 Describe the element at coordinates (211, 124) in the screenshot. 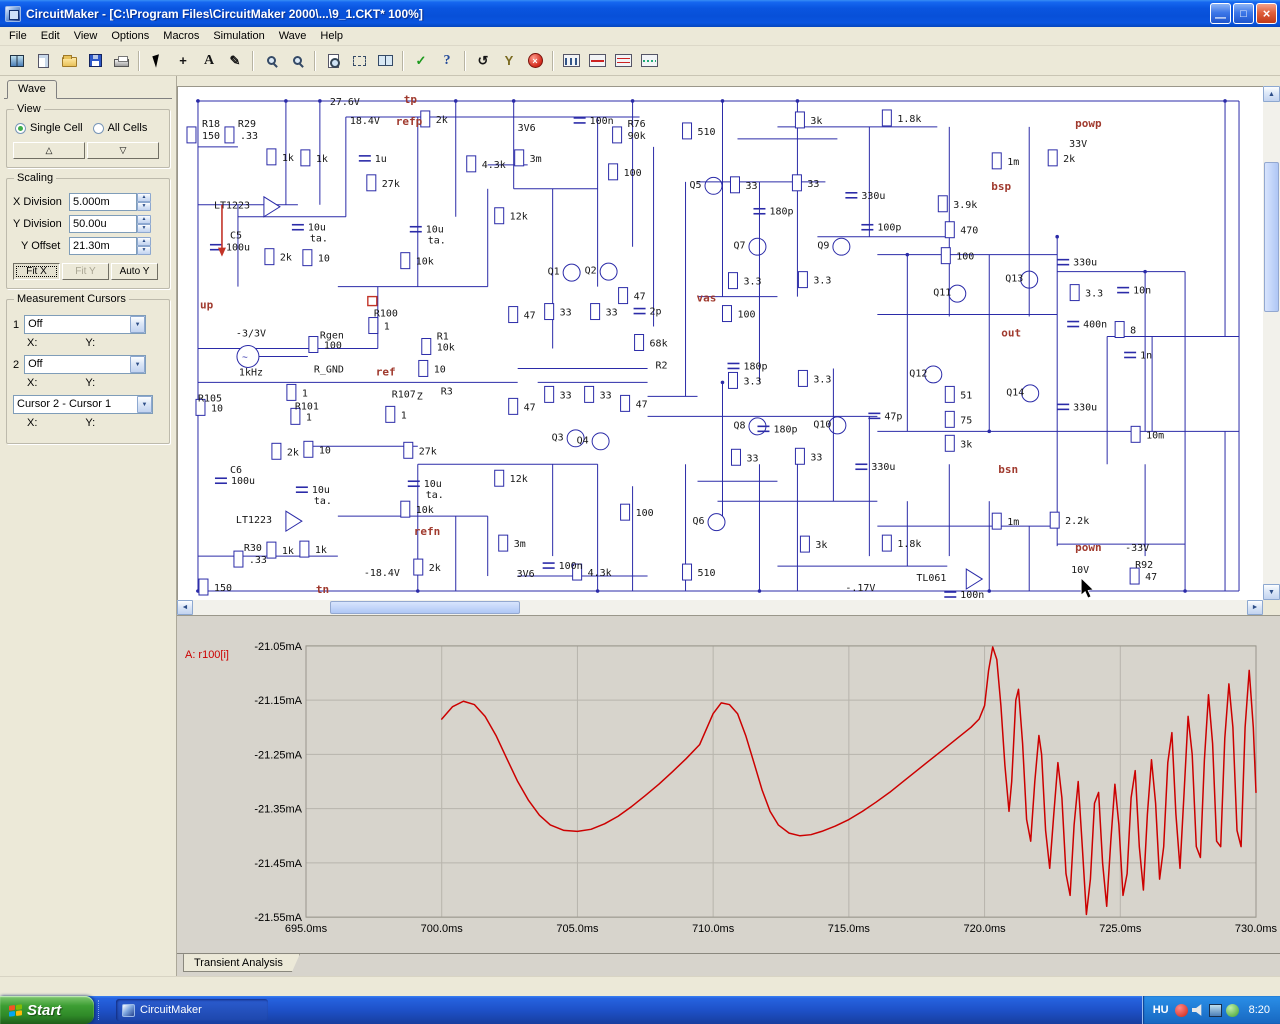

I see `svg-text: R18` at that location.